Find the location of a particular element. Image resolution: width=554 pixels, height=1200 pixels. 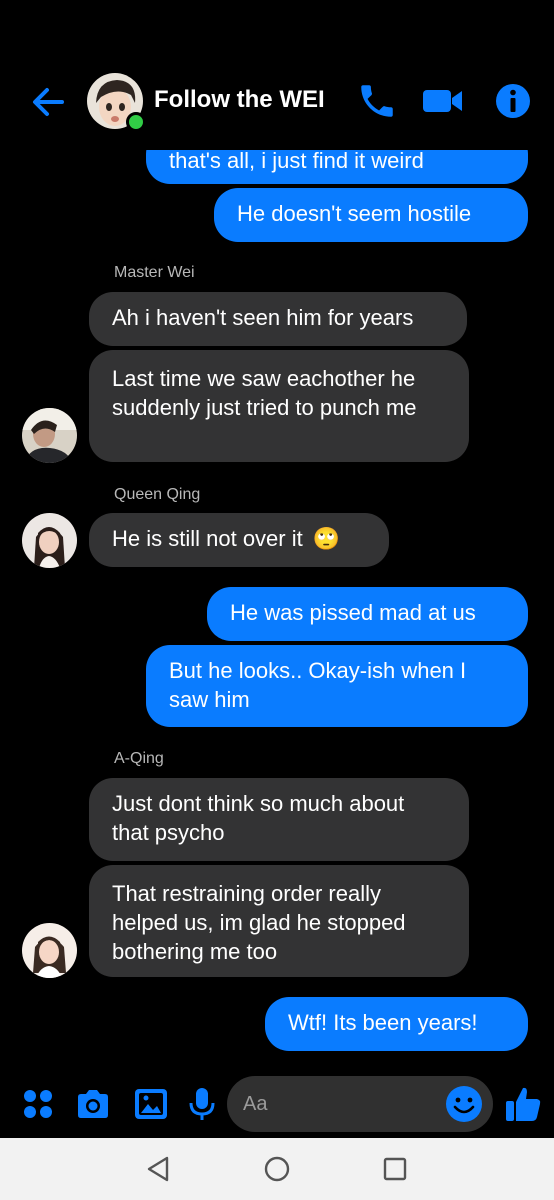

message-bubble: Ah i haven't seen him for years is located at coordinates (278, 319).